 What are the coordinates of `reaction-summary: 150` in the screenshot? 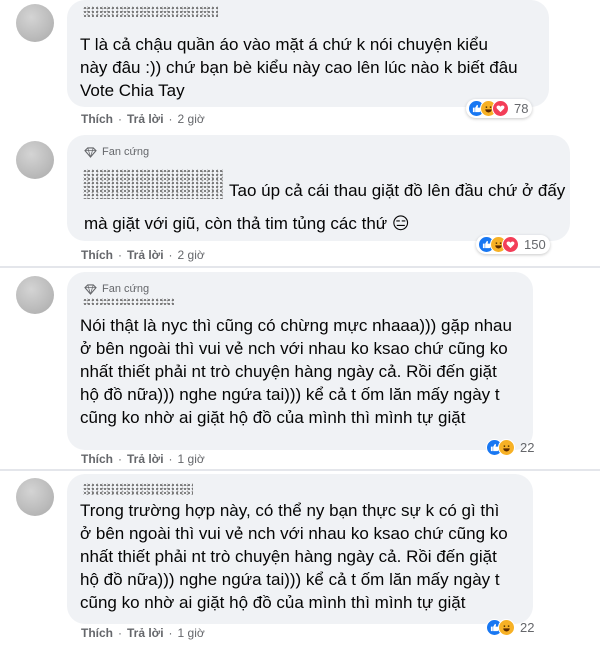 It's located at (513, 244).